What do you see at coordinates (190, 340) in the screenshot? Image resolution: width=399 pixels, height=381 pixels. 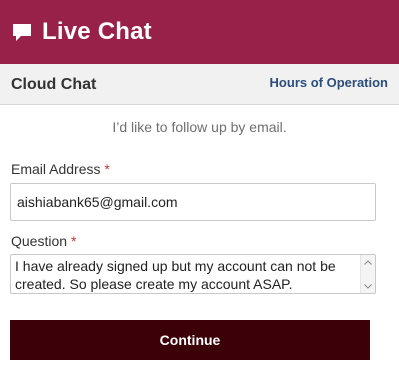 I see `continue-button: Continue` at bounding box center [190, 340].